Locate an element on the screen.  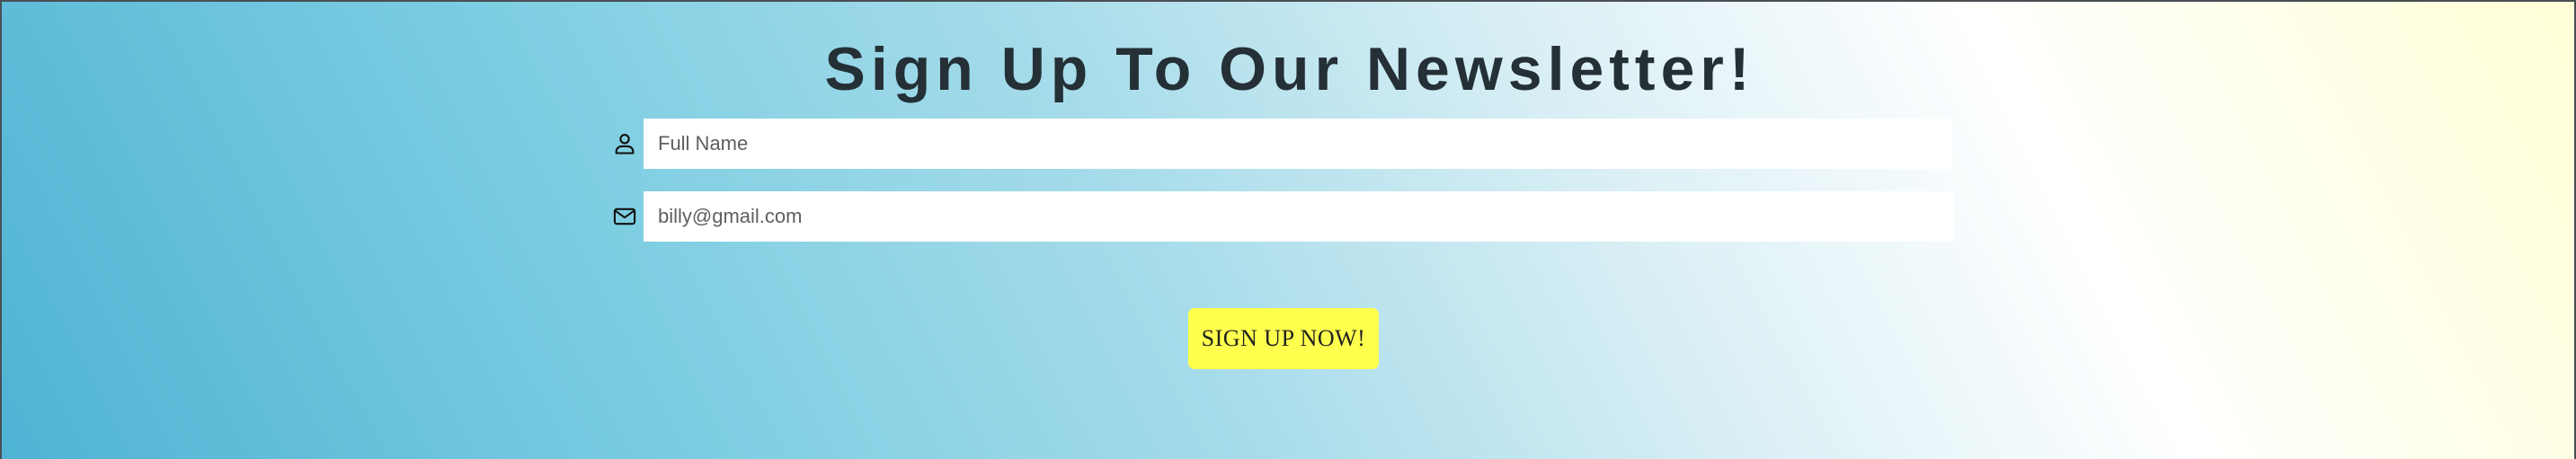
envelope-icon is located at coordinates (624, 216).